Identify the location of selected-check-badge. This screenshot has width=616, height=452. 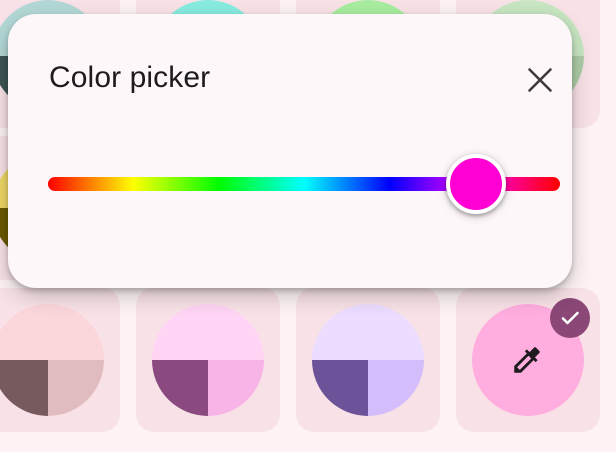
(570, 318).